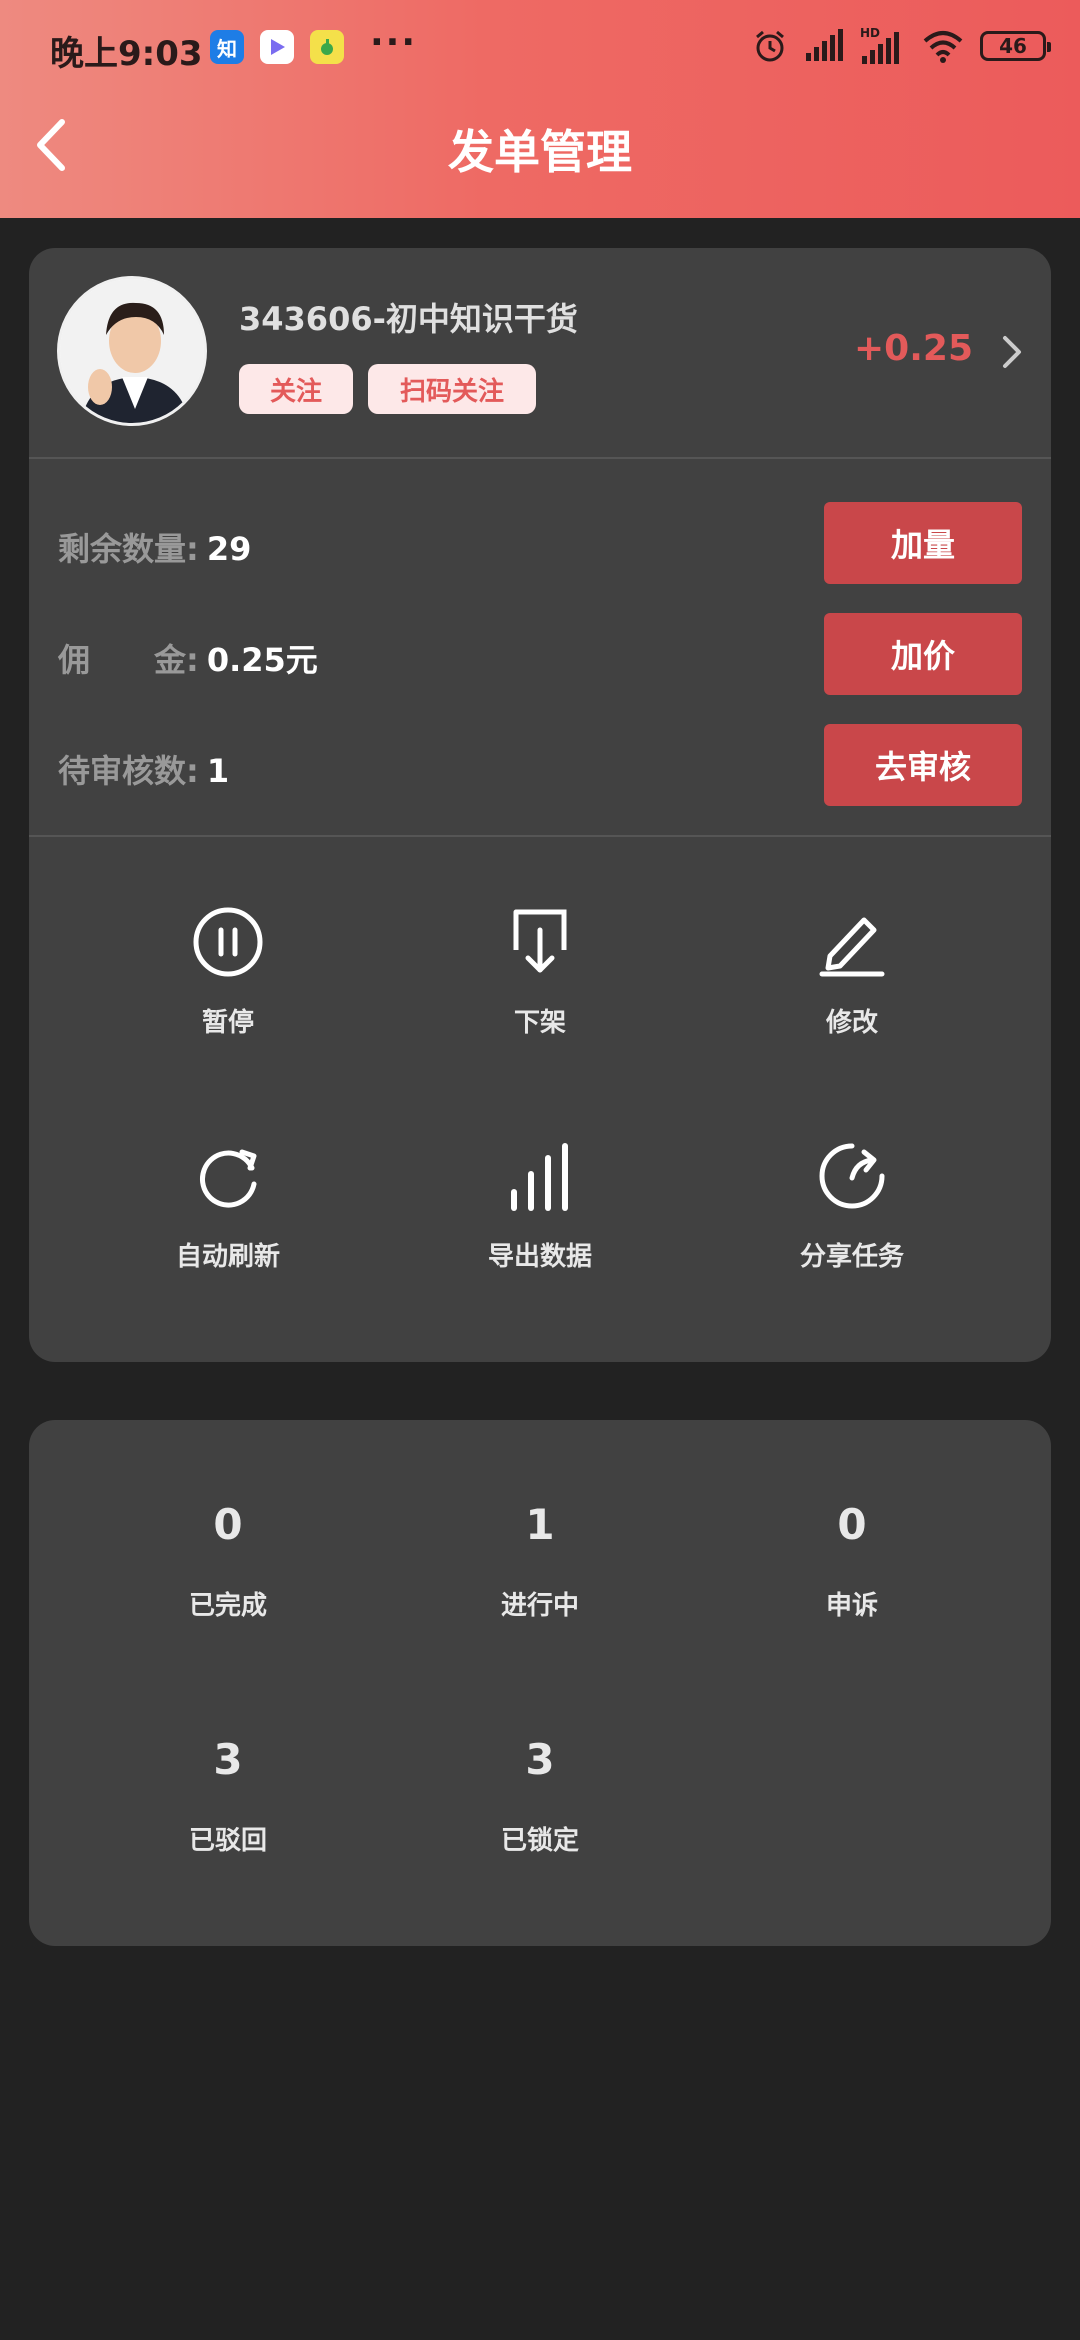 This screenshot has height=2340, width=1080. Describe the element at coordinates (227, 1606) in the screenshot. I see `stat-label: 已完成` at that location.